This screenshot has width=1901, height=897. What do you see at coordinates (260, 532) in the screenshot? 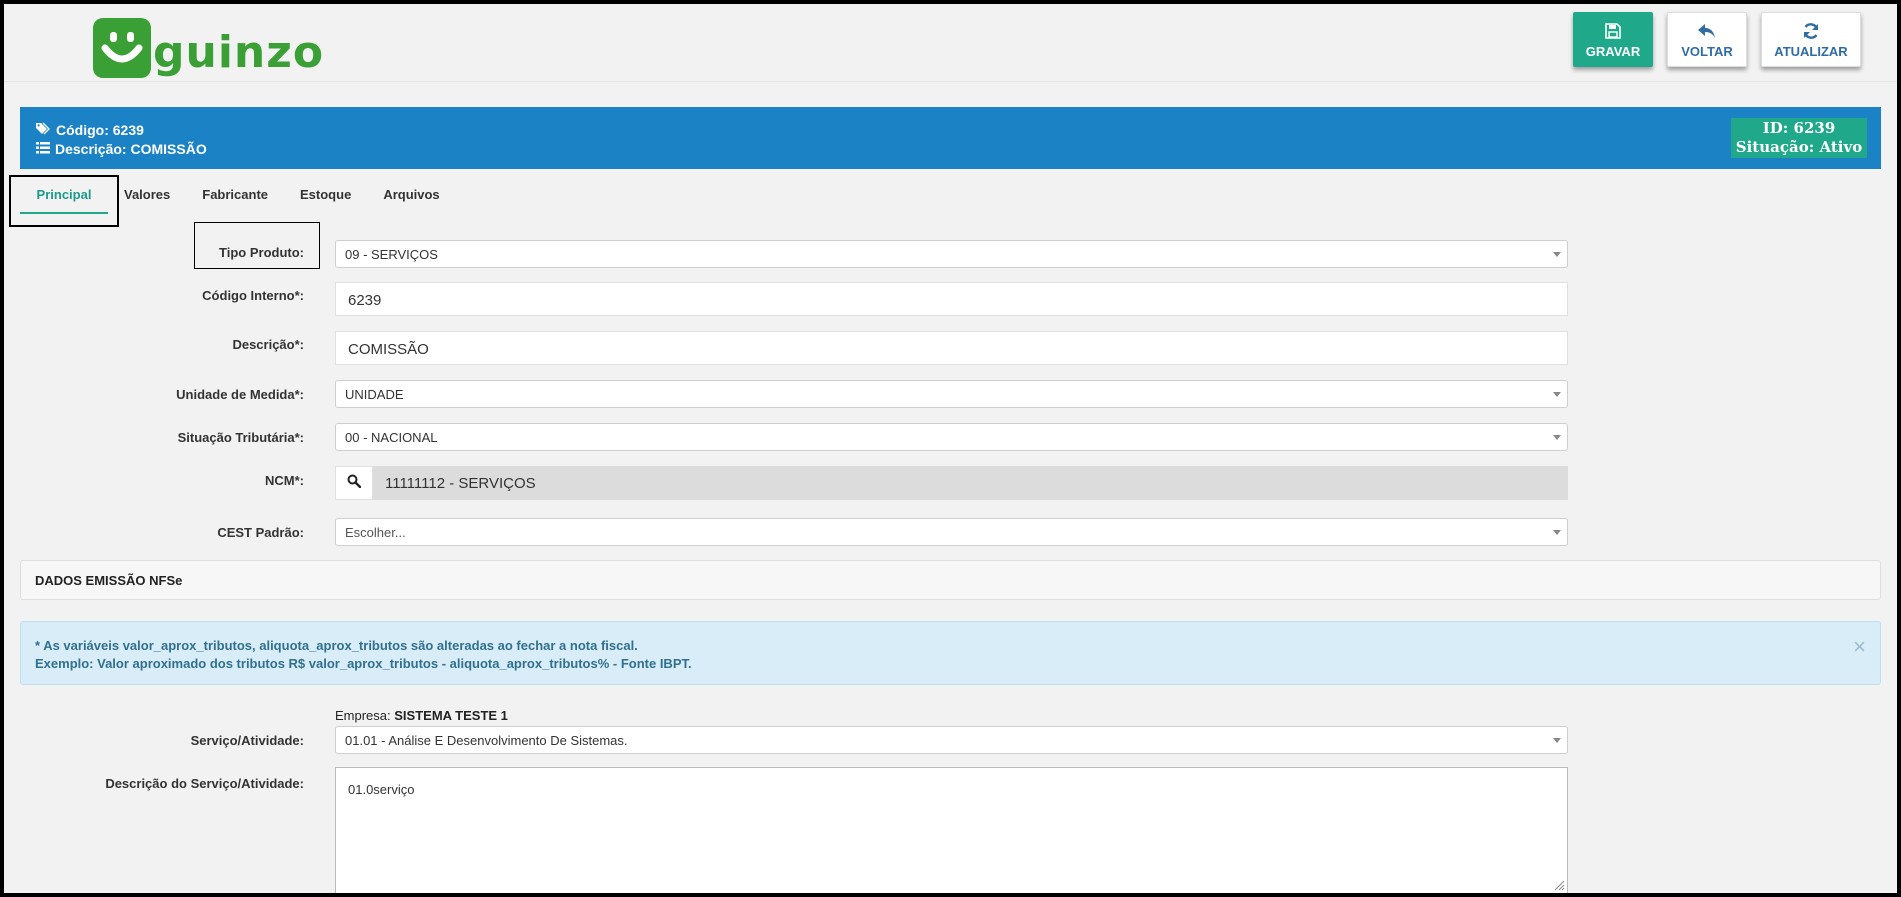
I see `cest-padrao-label: CEST Padrão:` at bounding box center [260, 532].